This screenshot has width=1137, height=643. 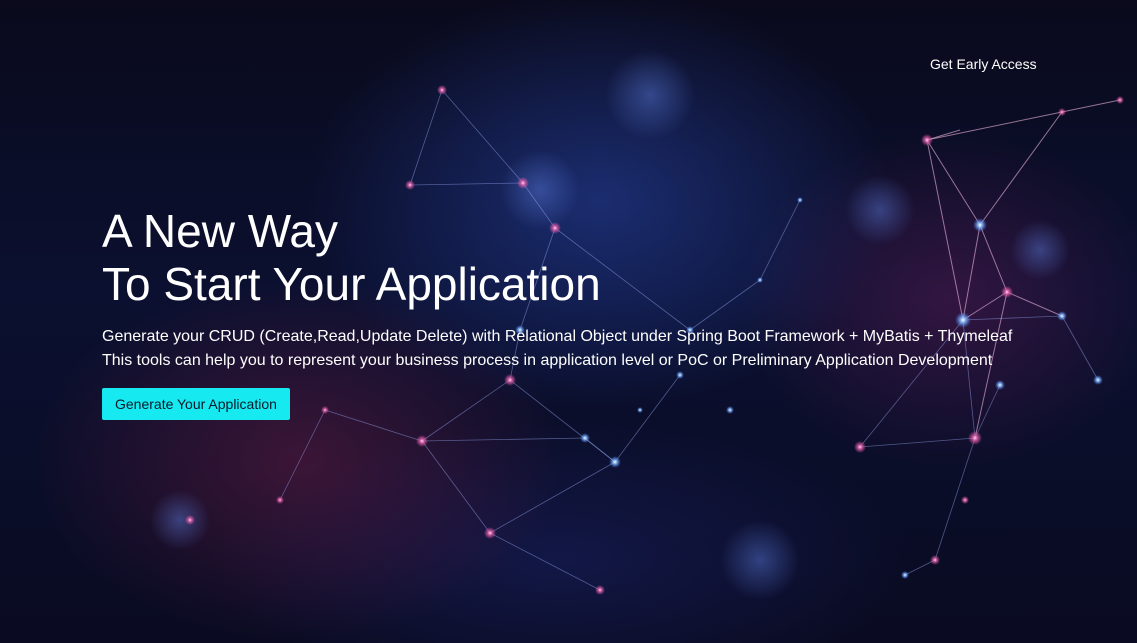 I want to click on hero-headline-line-2: To Start Your Application, so click(x=351, y=284).